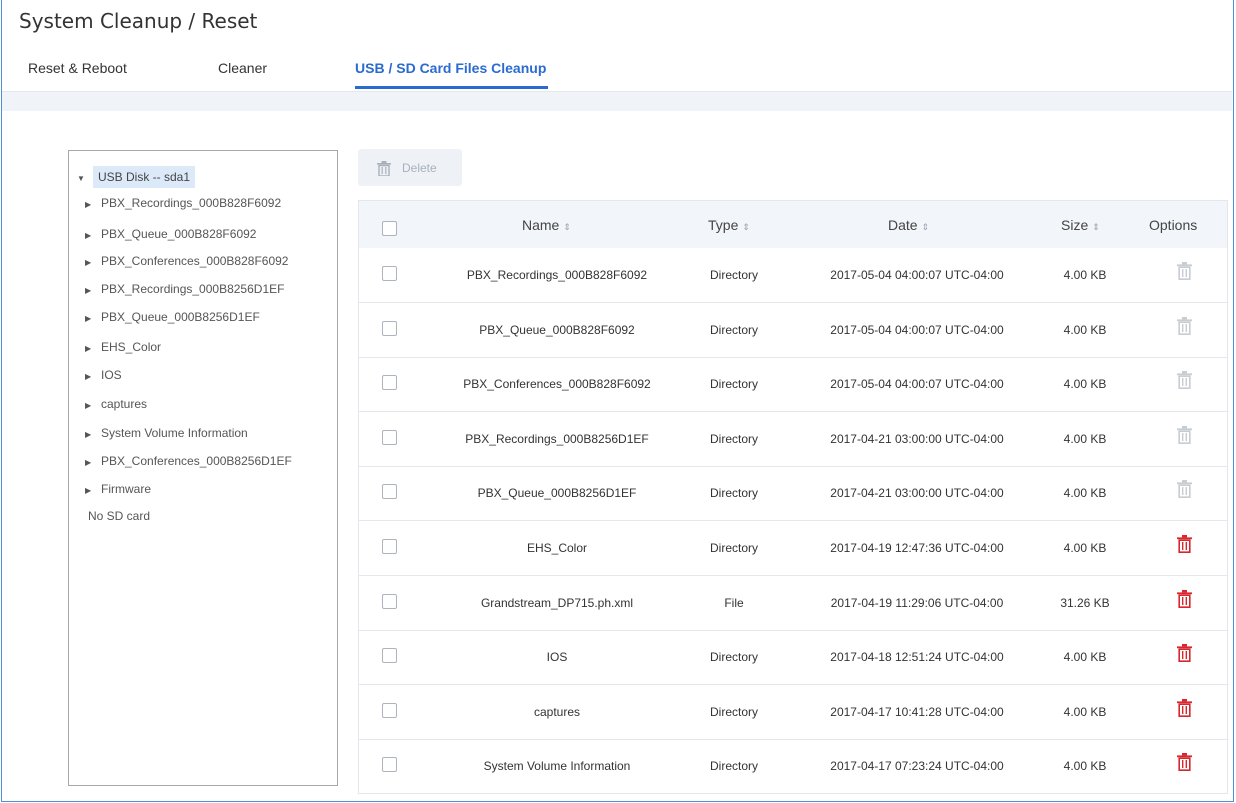 Image resolution: width=1236 pixels, height=803 pixels. Describe the element at coordinates (103, 375) in the screenshot. I see `tree-item: ▶ IOS` at that location.